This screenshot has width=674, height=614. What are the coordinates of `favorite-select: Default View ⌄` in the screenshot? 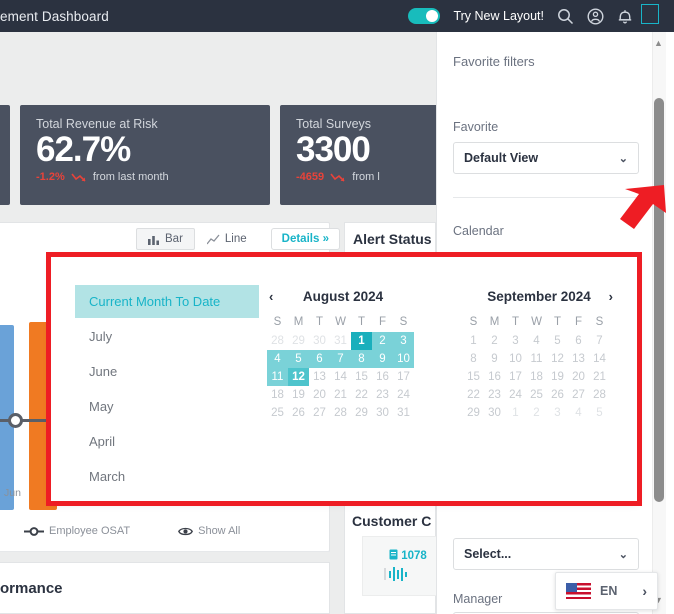 It's located at (546, 158).